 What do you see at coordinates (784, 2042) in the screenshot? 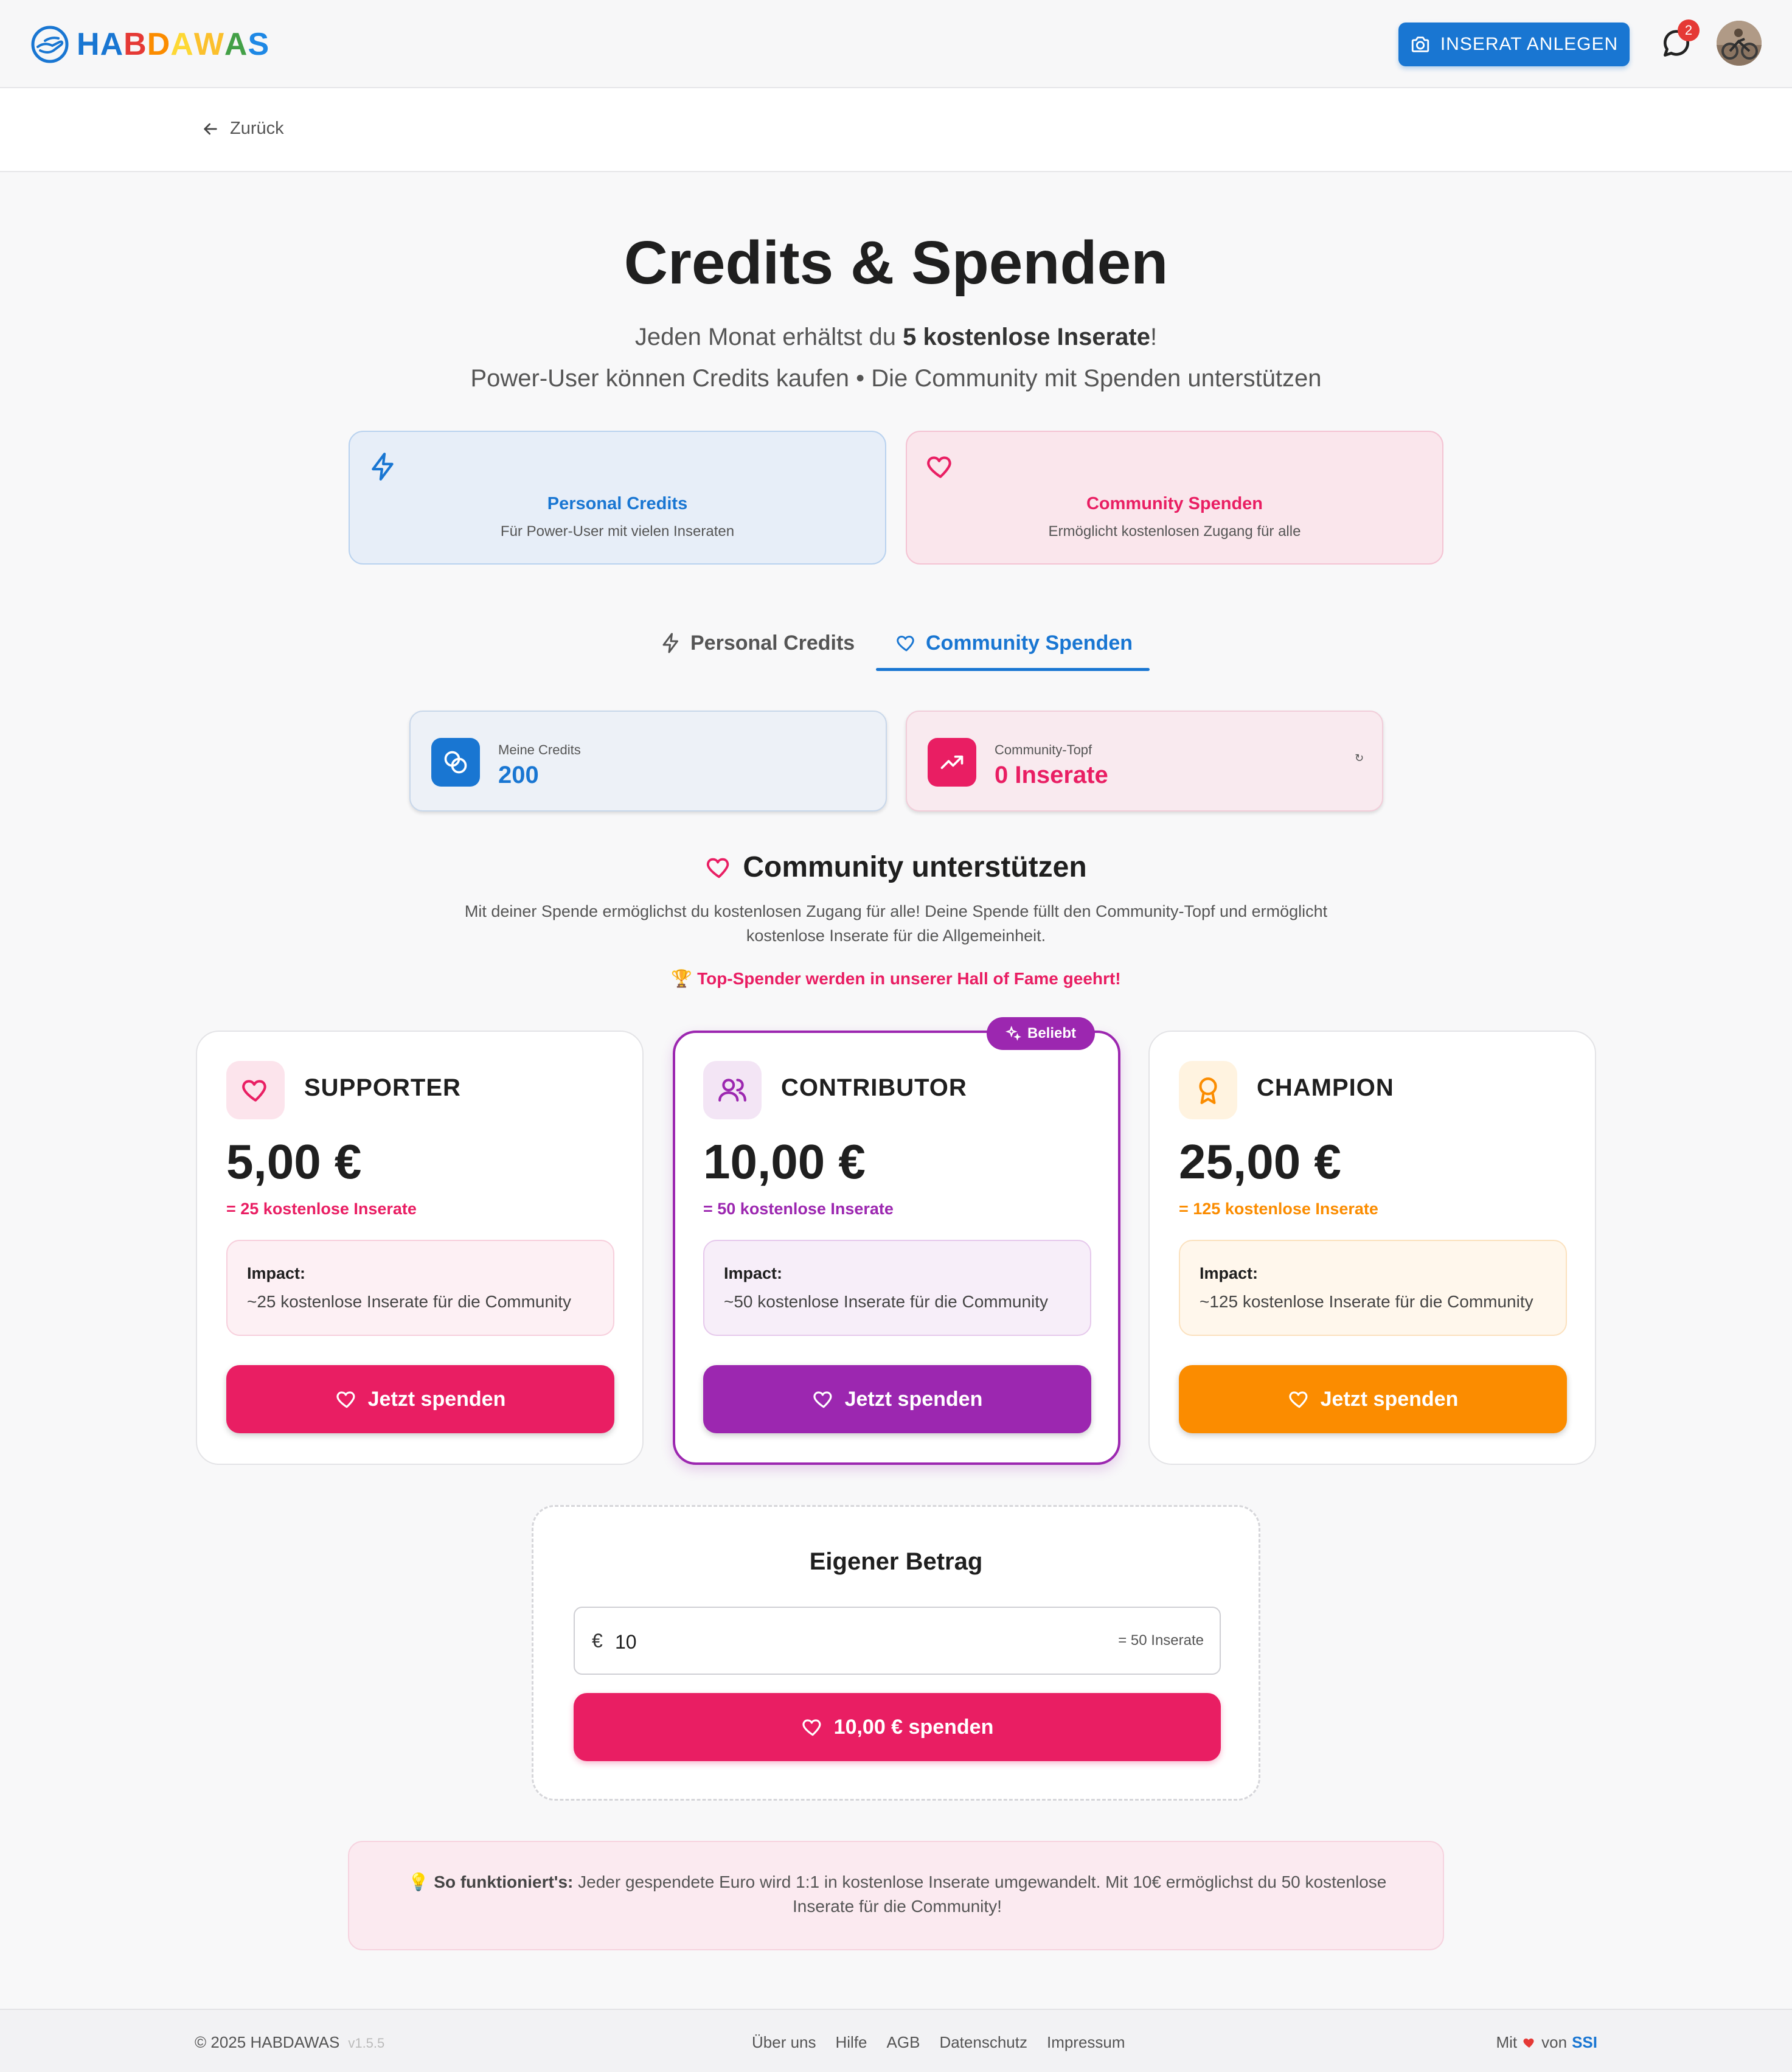
I see `footer-link-about: Über uns` at bounding box center [784, 2042].